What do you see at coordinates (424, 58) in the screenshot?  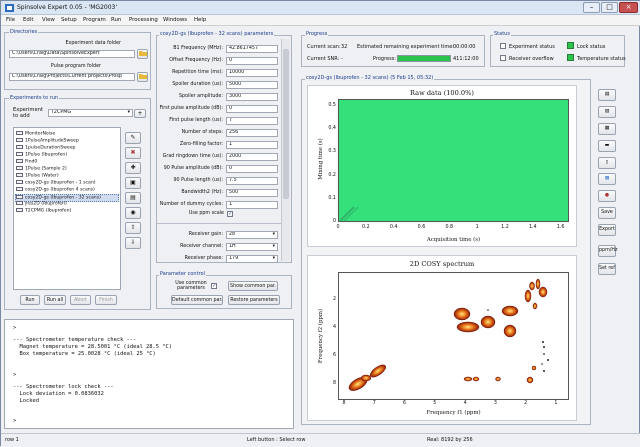 I see `progress-bar` at bounding box center [424, 58].